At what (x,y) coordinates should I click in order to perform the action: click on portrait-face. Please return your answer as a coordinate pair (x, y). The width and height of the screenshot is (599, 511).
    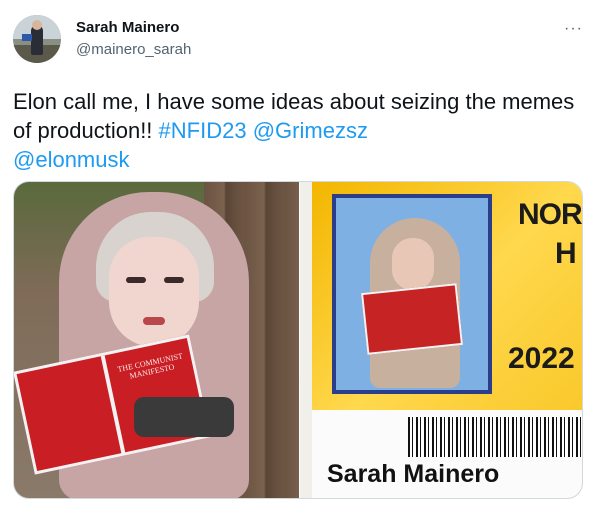
    Looking at the image, I should click on (413, 264).